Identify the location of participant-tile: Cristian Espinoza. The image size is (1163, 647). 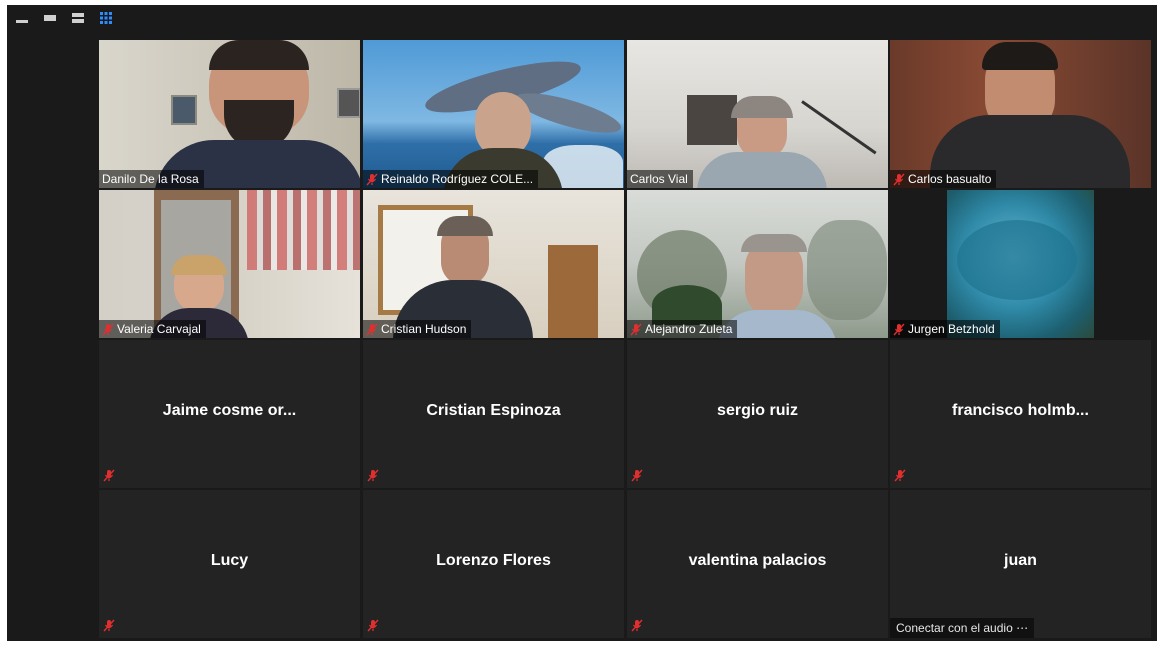
(493, 414).